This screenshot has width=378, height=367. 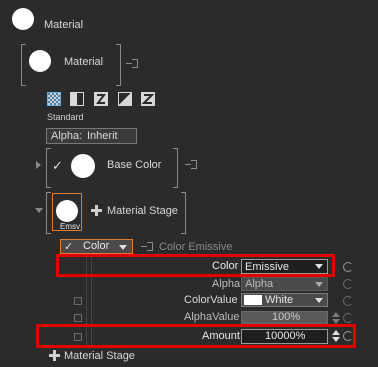 What do you see at coordinates (192, 165) in the screenshot?
I see `base-color-link-icon` at bounding box center [192, 165].